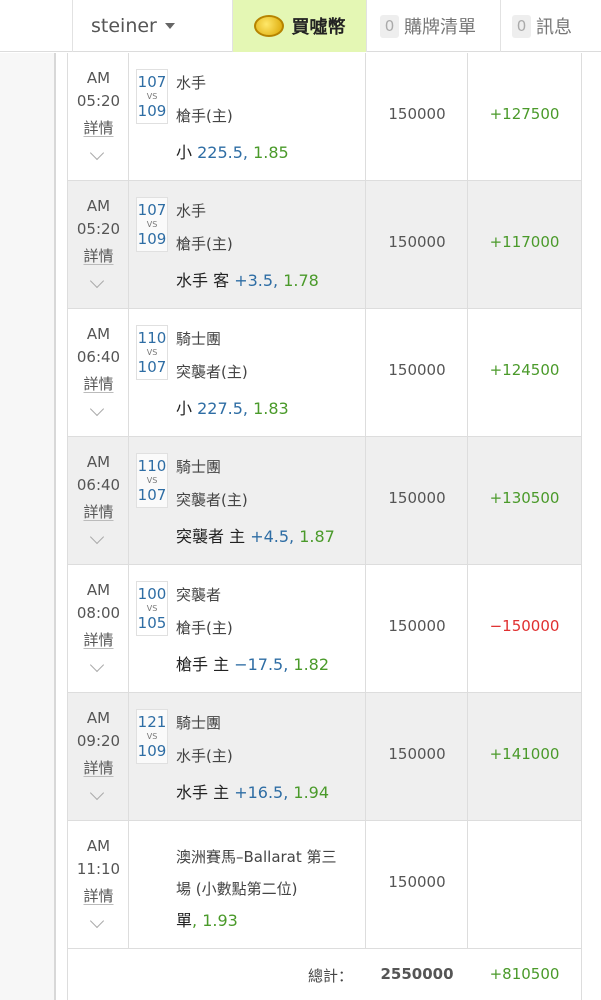  What do you see at coordinates (98, 357) in the screenshot?
I see `time: 06:40` at bounding box center [98, 357].